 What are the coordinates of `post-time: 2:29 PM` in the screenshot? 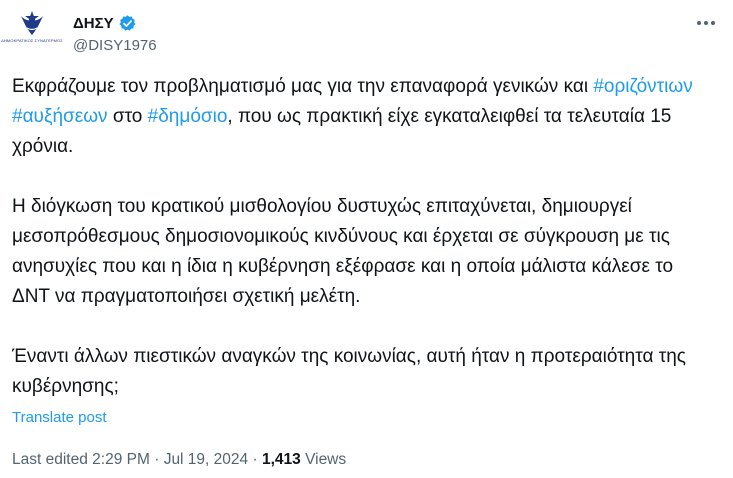 It's located at (121, 459).